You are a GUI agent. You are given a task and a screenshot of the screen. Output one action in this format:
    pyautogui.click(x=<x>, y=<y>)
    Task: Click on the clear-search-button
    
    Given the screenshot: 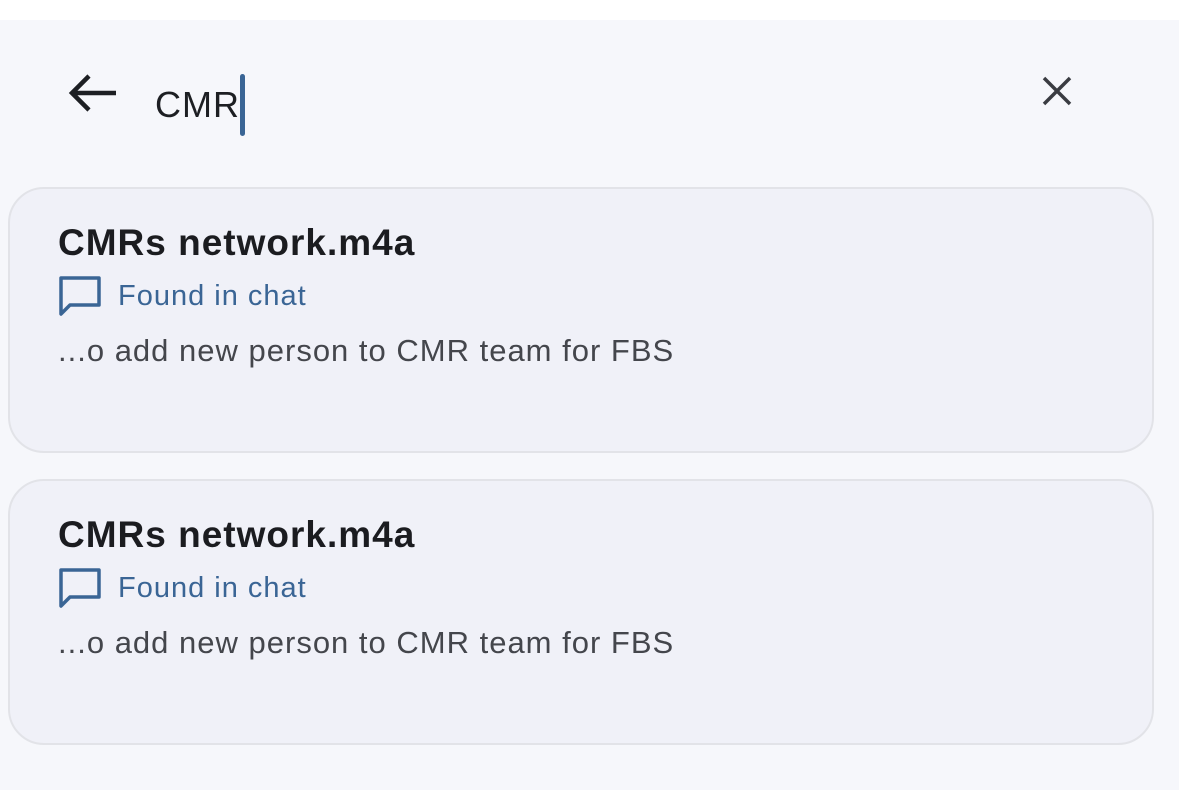 What is the action you would take?
    pyautogui.click(x=1057, y=91)
    